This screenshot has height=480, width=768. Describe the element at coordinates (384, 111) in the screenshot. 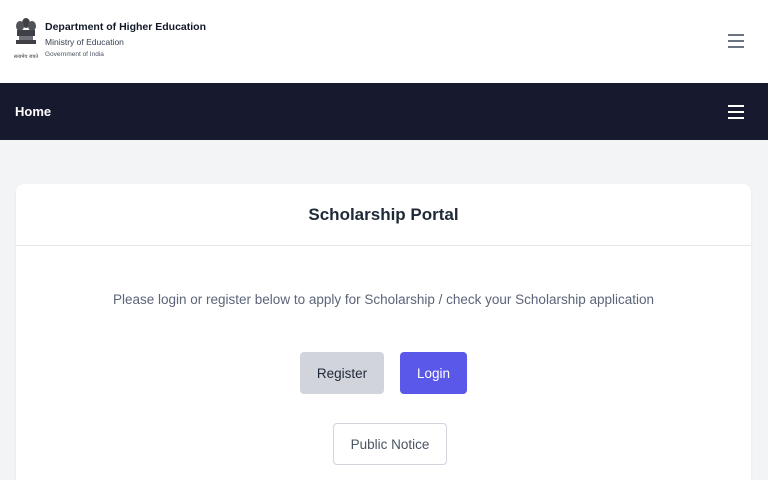

I see `main-navbar: Home` at that location.